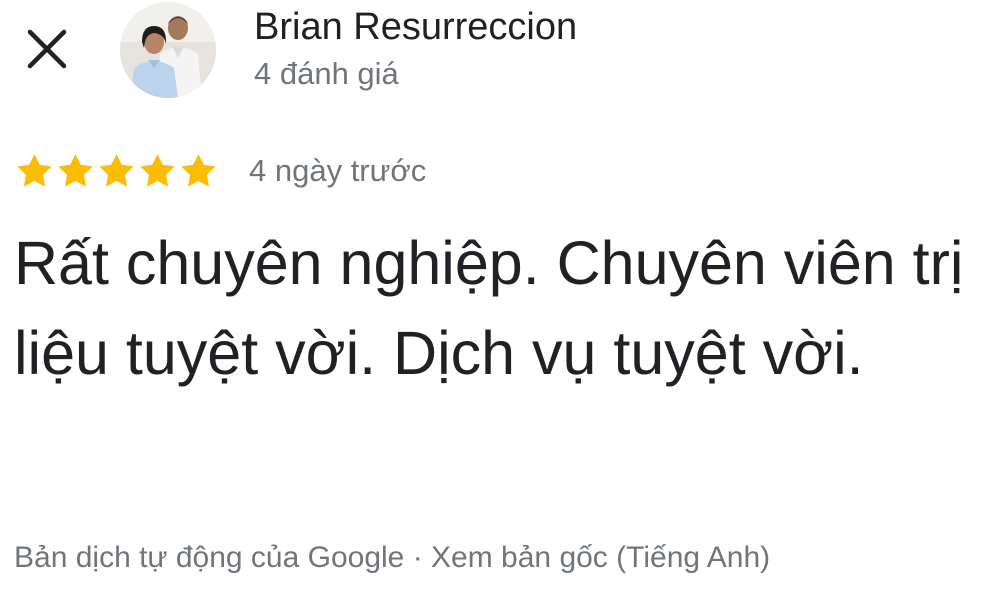 This screenshot has width=991, height=599. I want to click on reviewer-name: Brian Resurreccion, so click(415, 27).